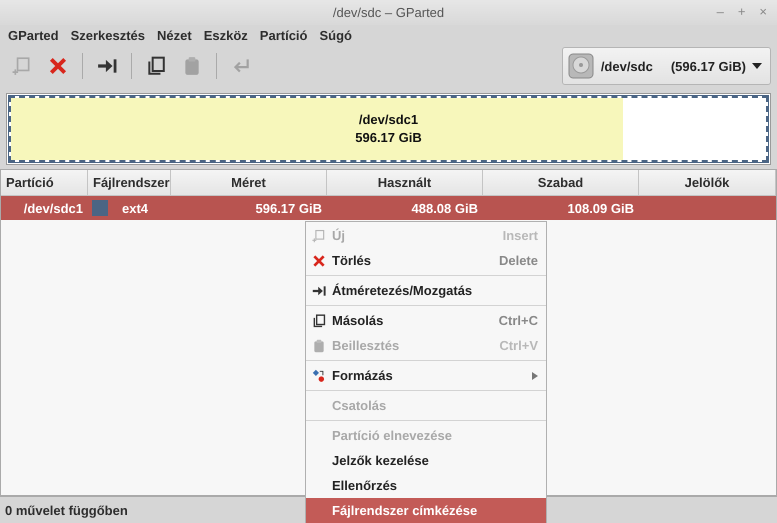  Describe the element at coordinates (561, 183) in the screenshot. I see `column-header: Szabad` at that location.